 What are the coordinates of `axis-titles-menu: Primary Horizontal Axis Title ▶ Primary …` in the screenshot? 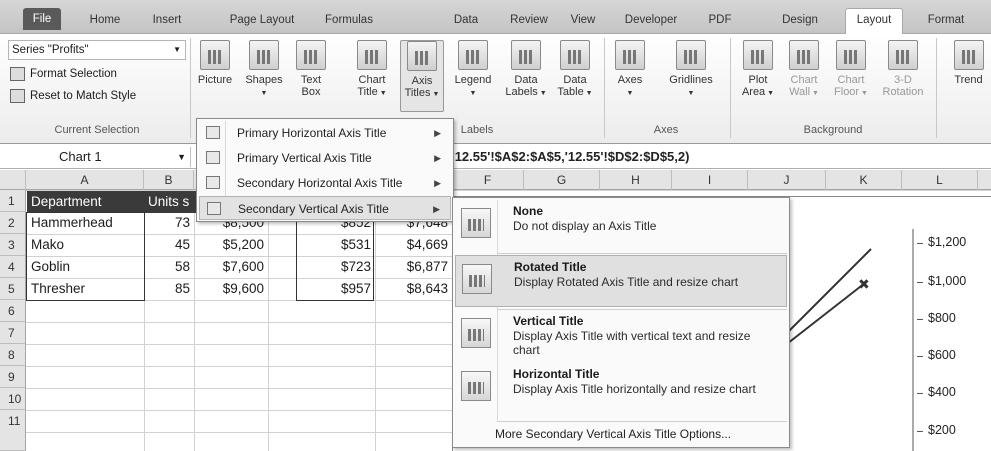 It's located at (325, 170).